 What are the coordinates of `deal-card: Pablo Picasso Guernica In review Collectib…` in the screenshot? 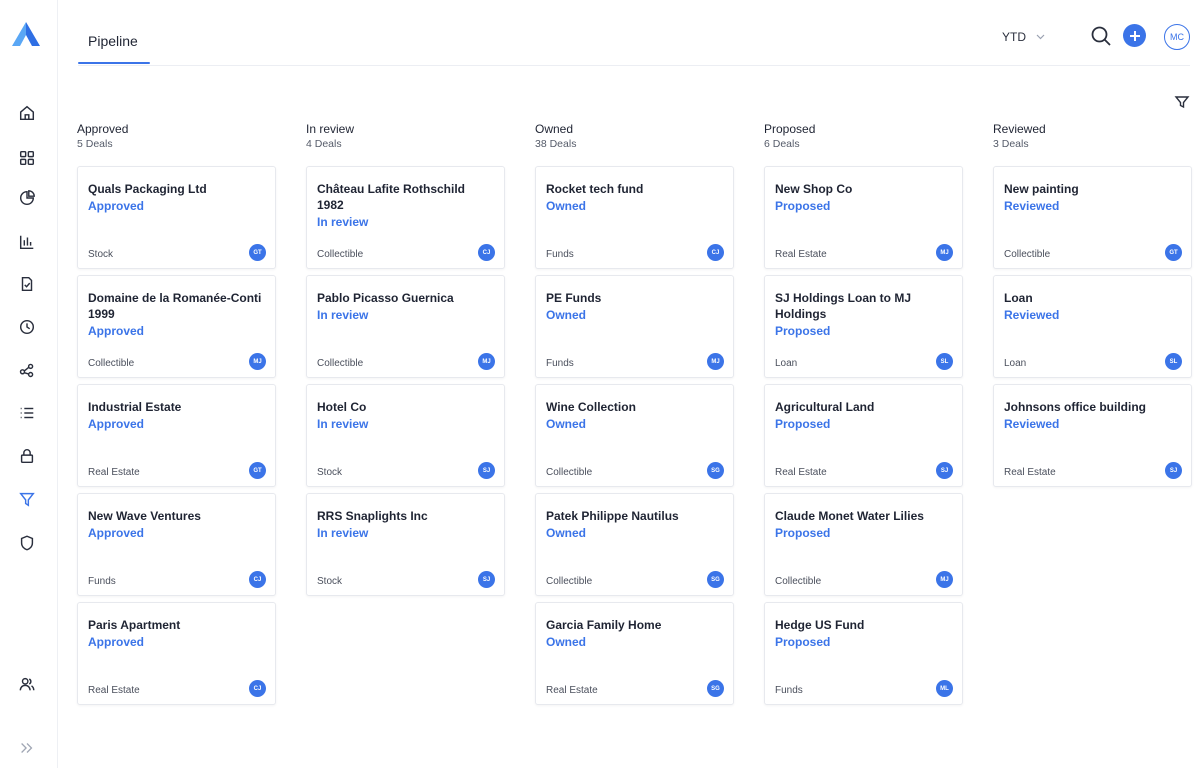 It's located at (405, 326).